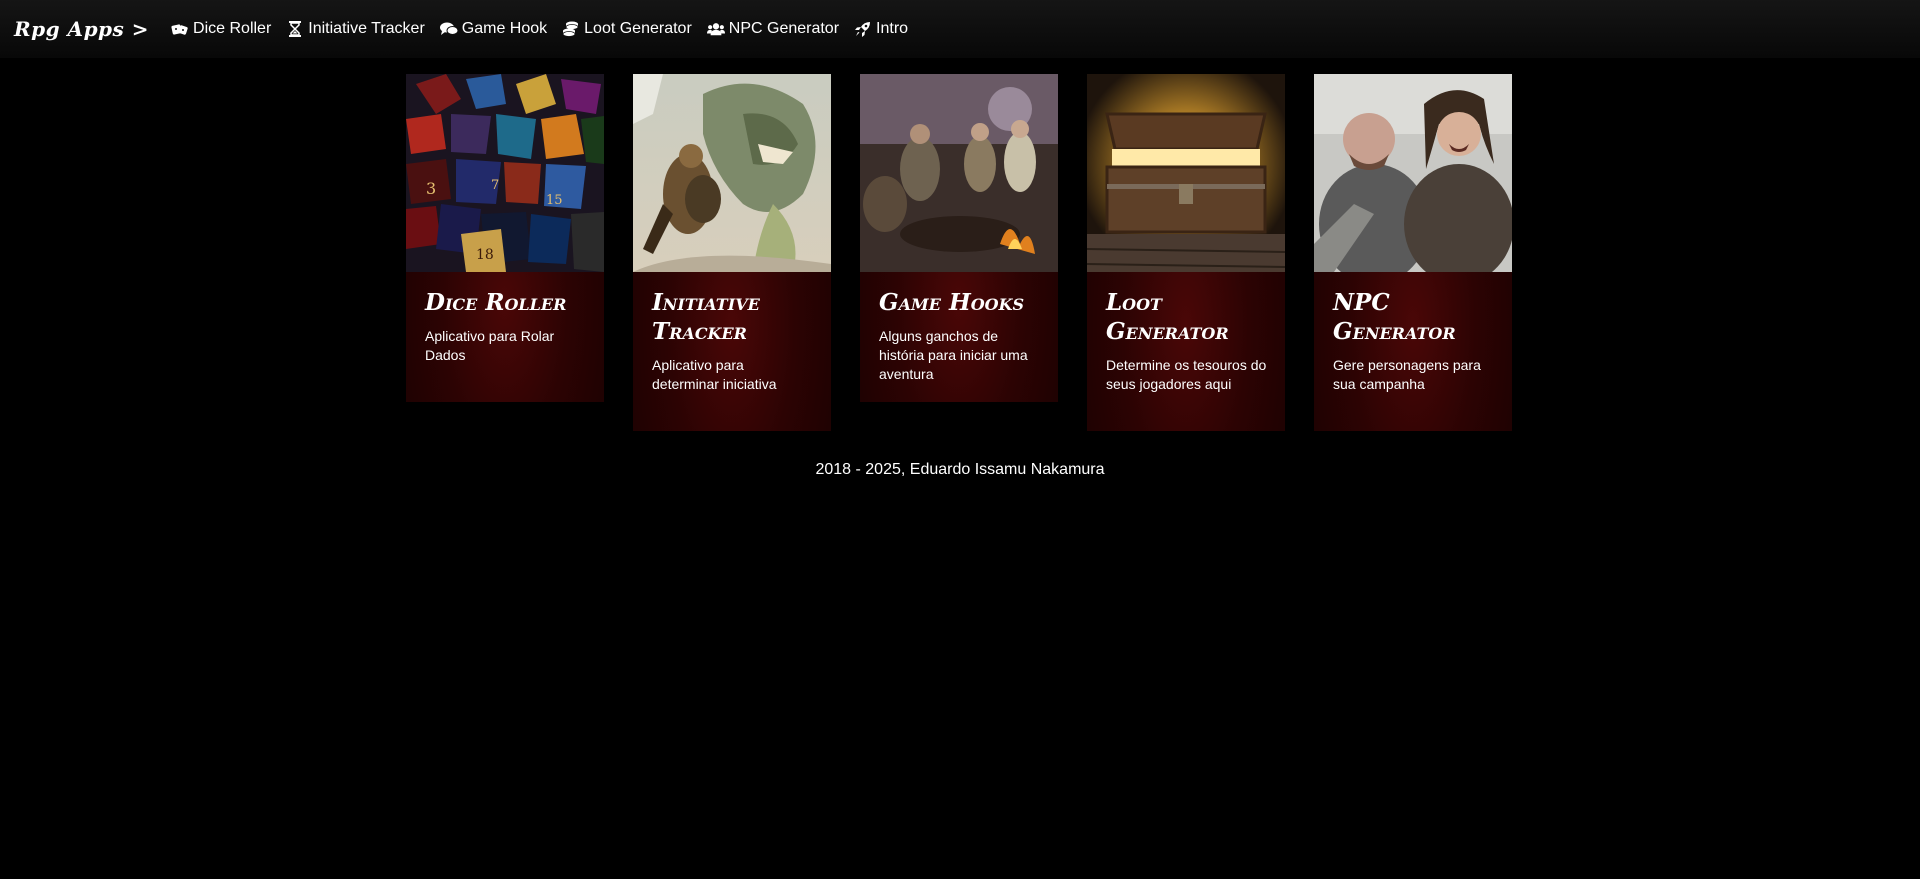 Image resolution: width=1920 pixels, height=879 pixels. What do you see at coordinates (431, 188) in the screenshot?
I see `svg-text: 3` at bounding box center [431, 188].